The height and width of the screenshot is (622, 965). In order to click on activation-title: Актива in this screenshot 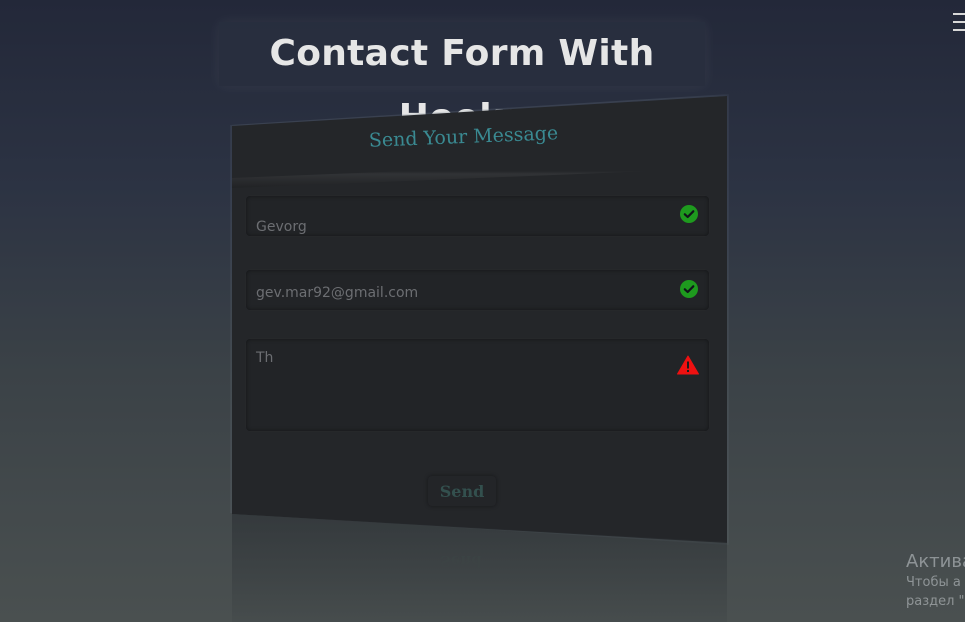, I will do `click(935, 561)`.